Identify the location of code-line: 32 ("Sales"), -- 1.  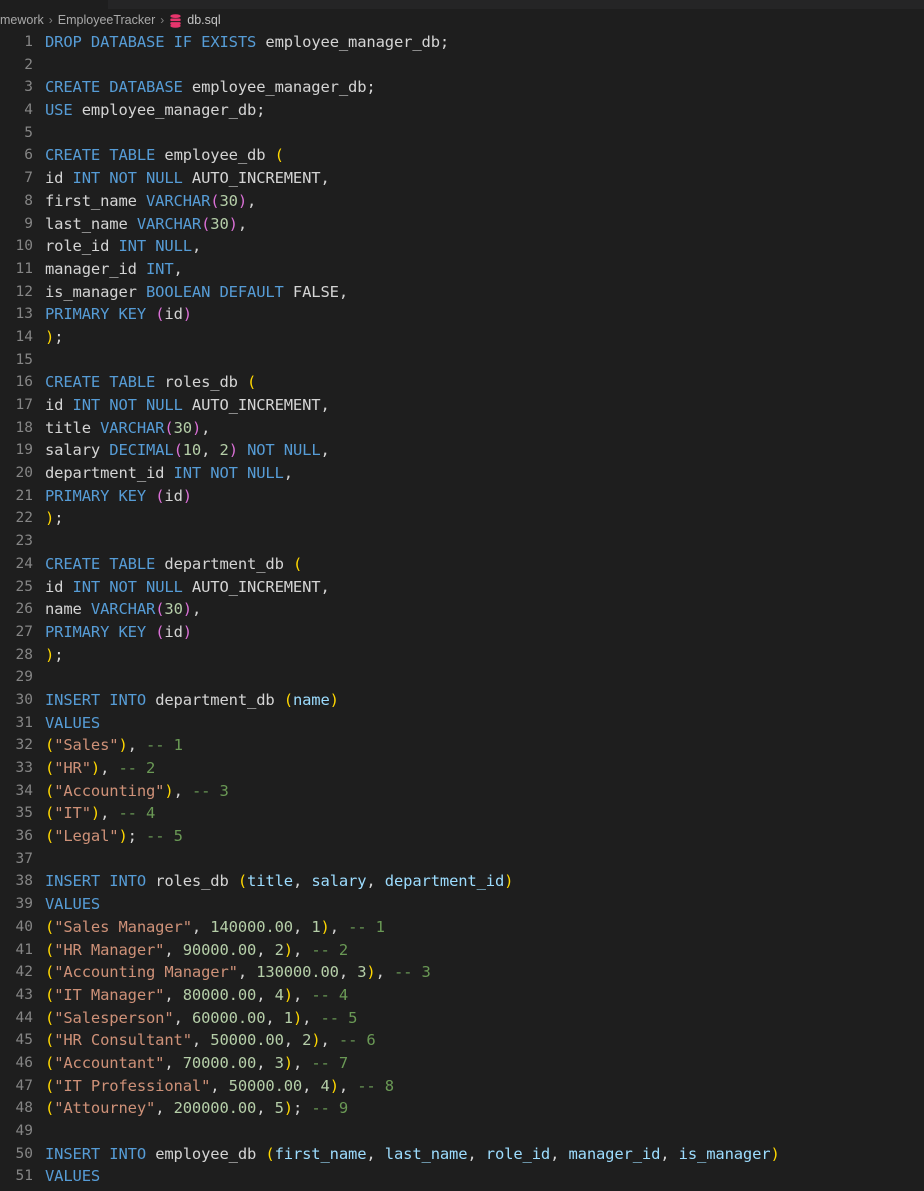
(462, 745).